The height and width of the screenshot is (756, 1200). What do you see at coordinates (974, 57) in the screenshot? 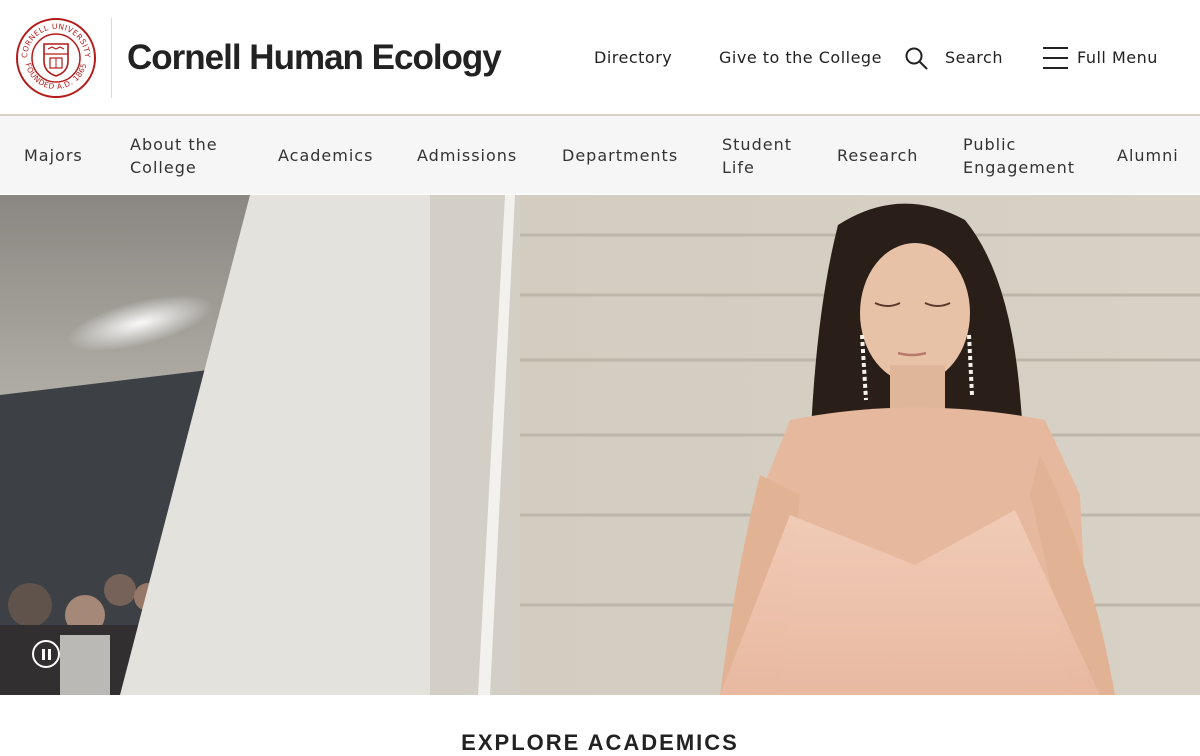
I see `search-label: Search` at bounding box center [974, 57].